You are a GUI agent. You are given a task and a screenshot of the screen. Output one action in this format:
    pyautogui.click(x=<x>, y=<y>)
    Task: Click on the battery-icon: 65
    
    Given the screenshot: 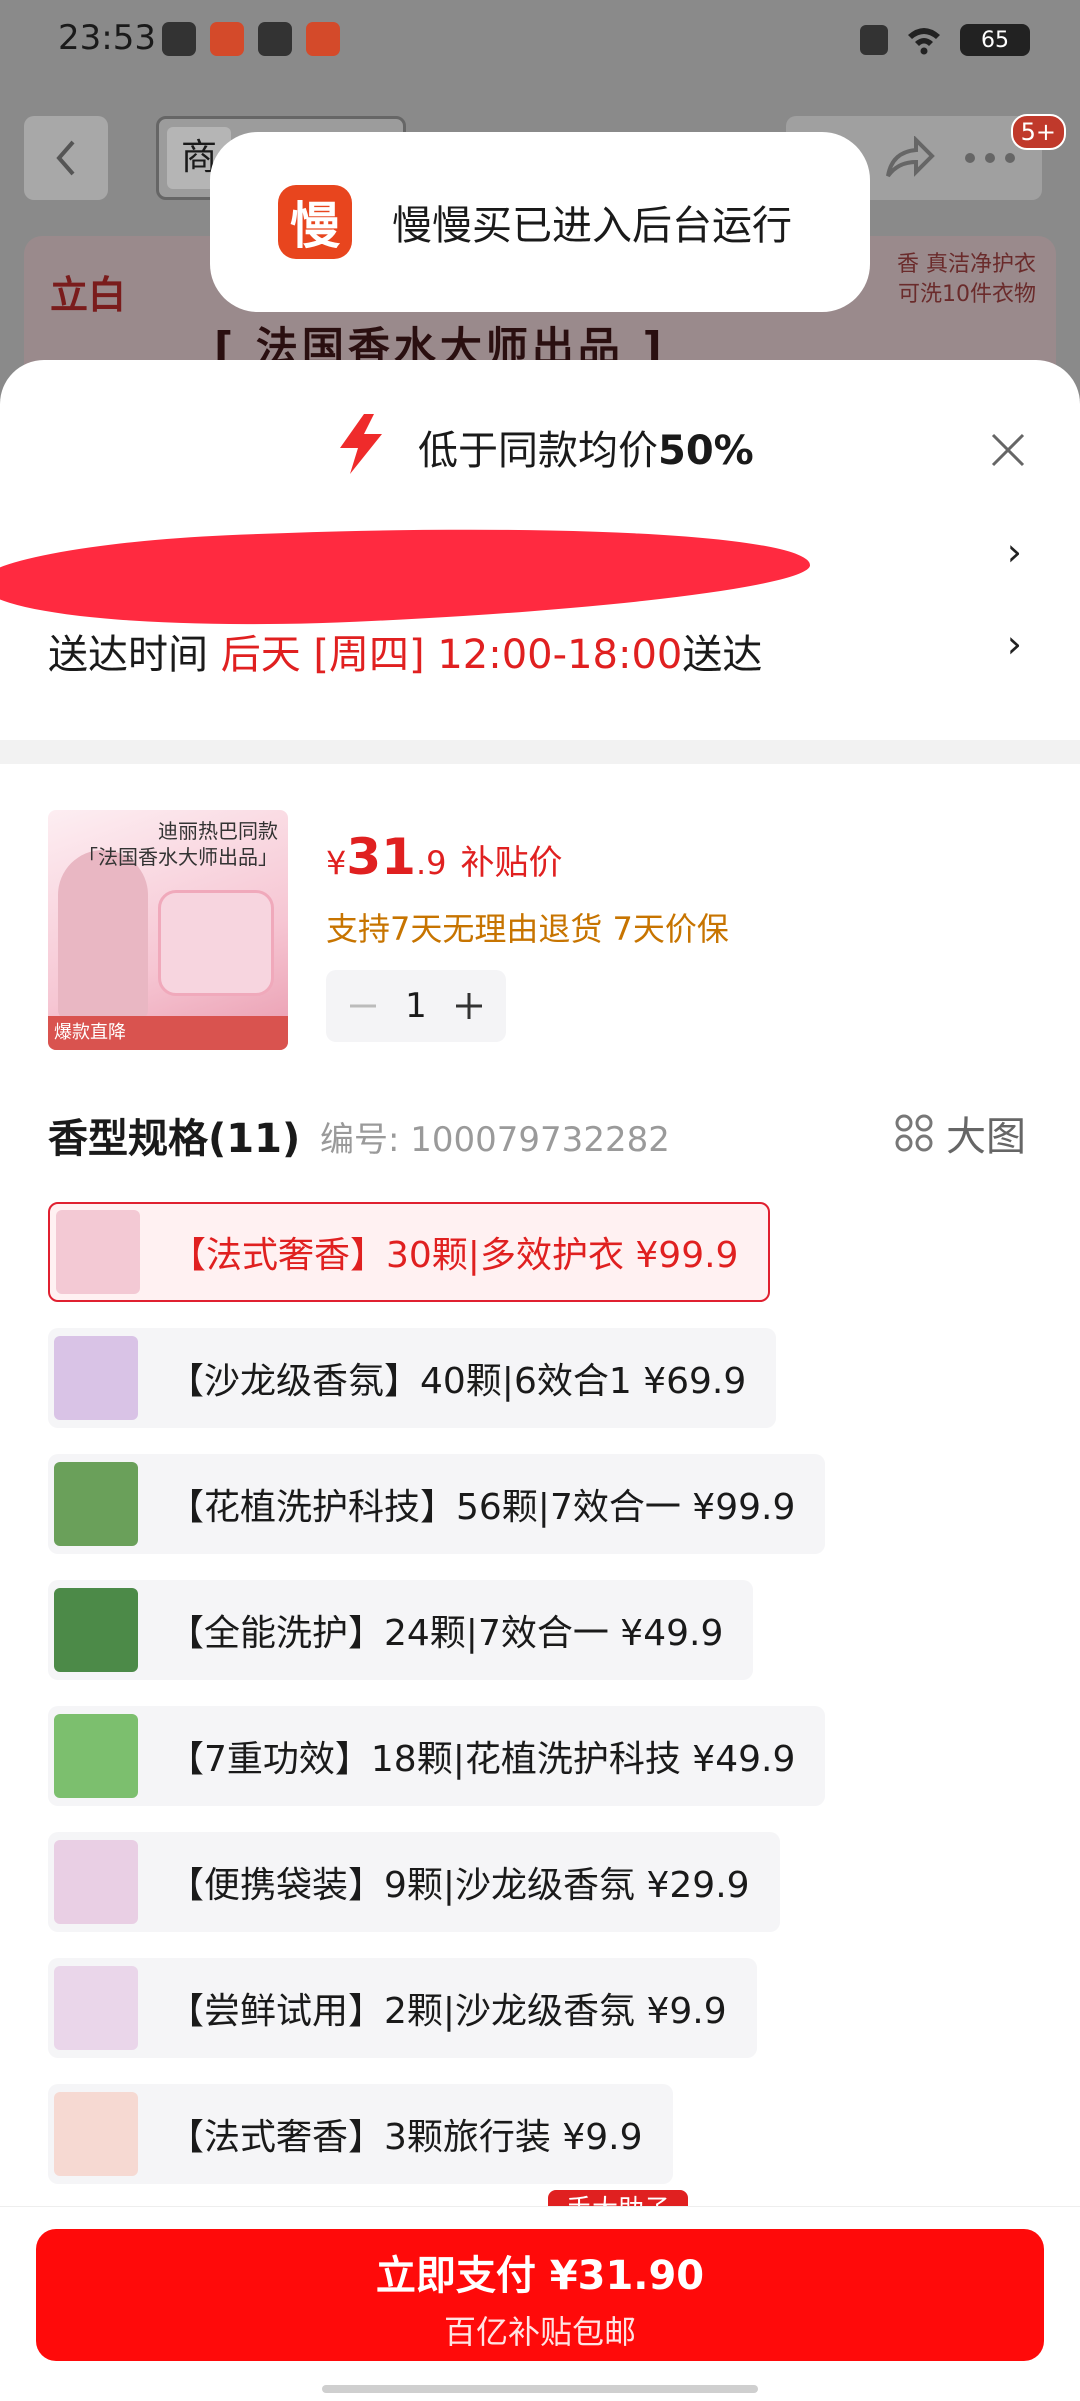 What is the action you would take?
    pyautogui.click(x=995, y=40)
    